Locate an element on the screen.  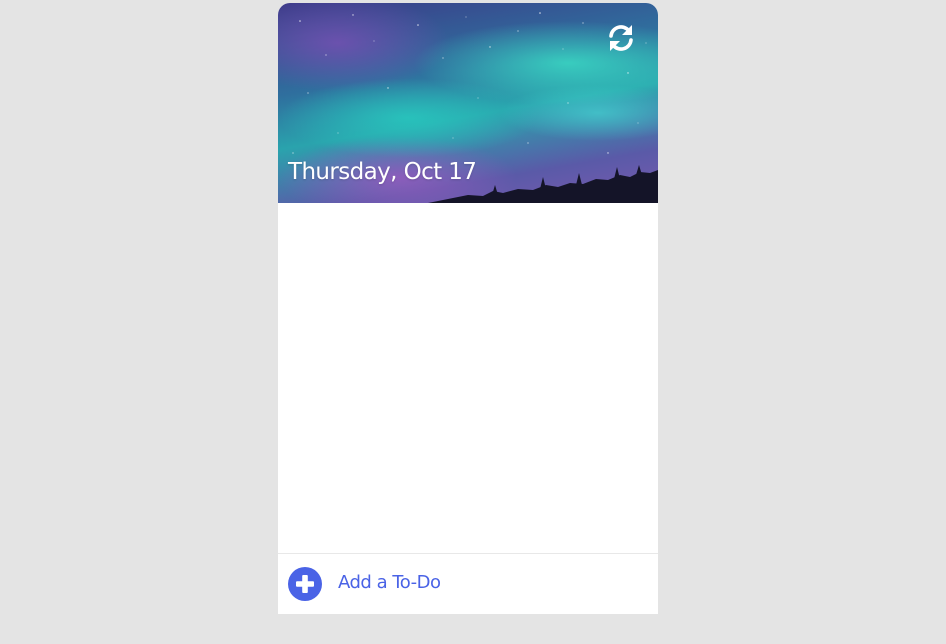
date-title: Thursday, Oct 17 is located at coordinates (382, 172).